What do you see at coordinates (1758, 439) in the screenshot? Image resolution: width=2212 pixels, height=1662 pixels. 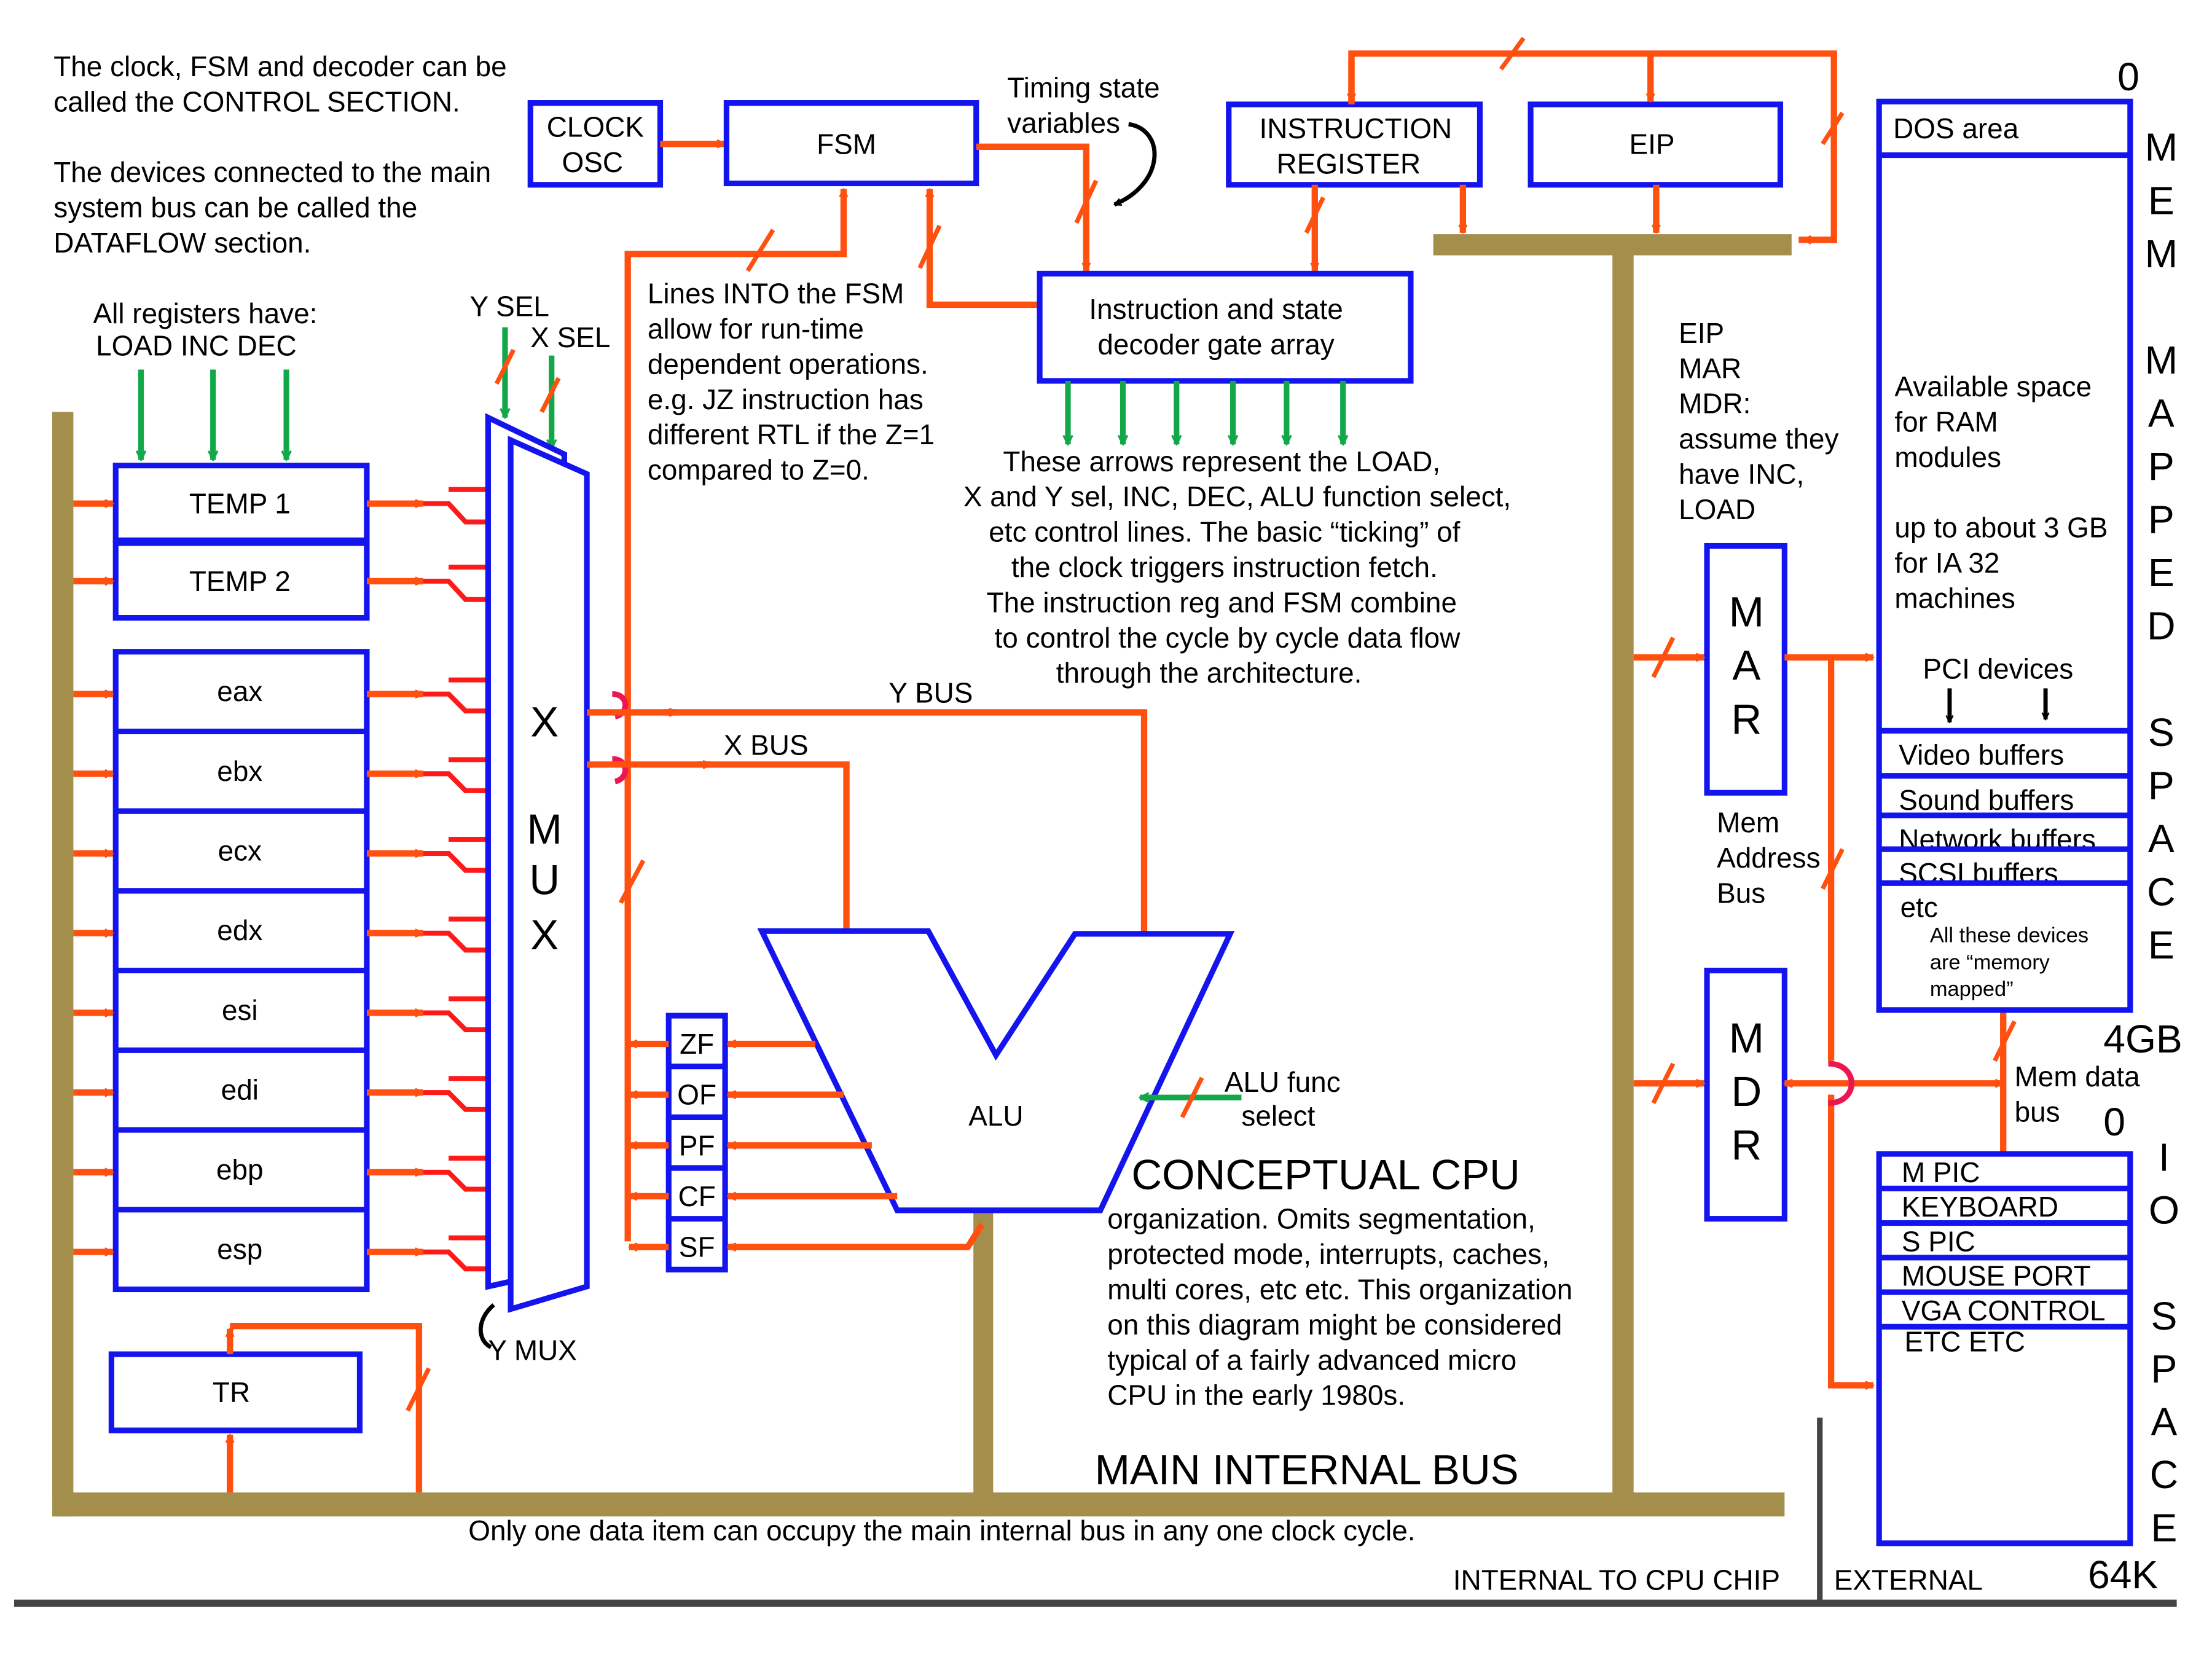 I see `svg-text: assume they` at bounding box center [1758, 439].